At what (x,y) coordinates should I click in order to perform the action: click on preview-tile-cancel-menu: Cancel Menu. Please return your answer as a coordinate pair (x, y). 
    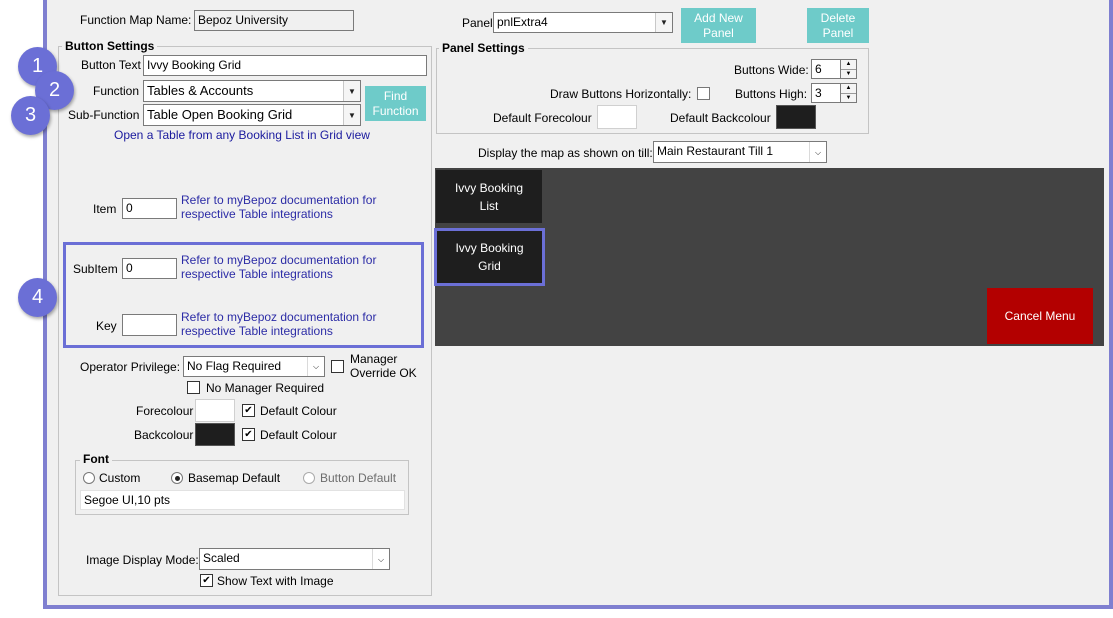
    Looking at the image, I should click on (1040, 316).